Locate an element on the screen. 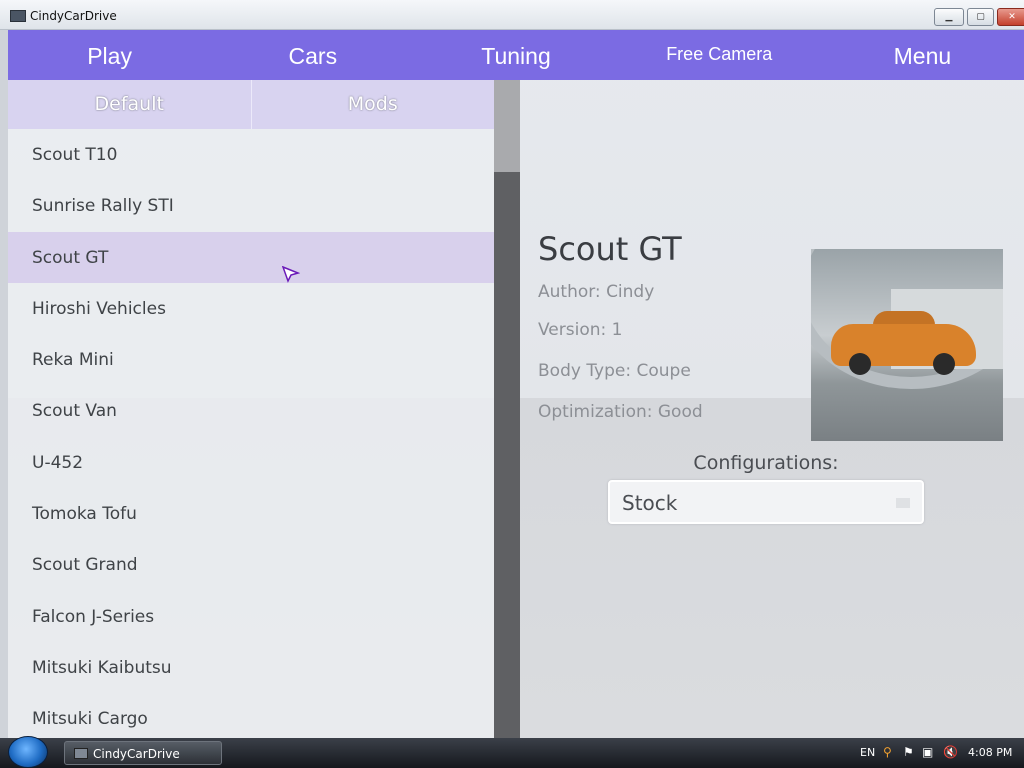 This screenshot has height=768, width=1024. search-icon: ⚲ is located at coordinates (890, 752).